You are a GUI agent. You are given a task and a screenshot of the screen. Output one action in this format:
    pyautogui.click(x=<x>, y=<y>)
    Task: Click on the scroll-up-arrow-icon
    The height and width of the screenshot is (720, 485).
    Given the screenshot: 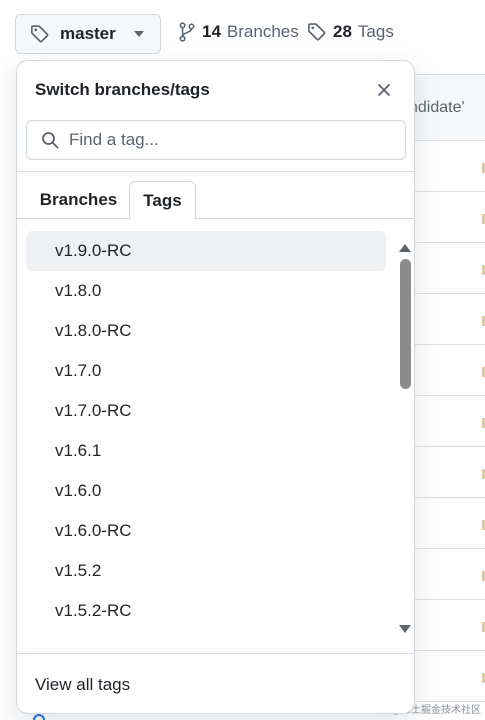 What is the action you would take?
    pyautogui.click(x=405, y=248)
    